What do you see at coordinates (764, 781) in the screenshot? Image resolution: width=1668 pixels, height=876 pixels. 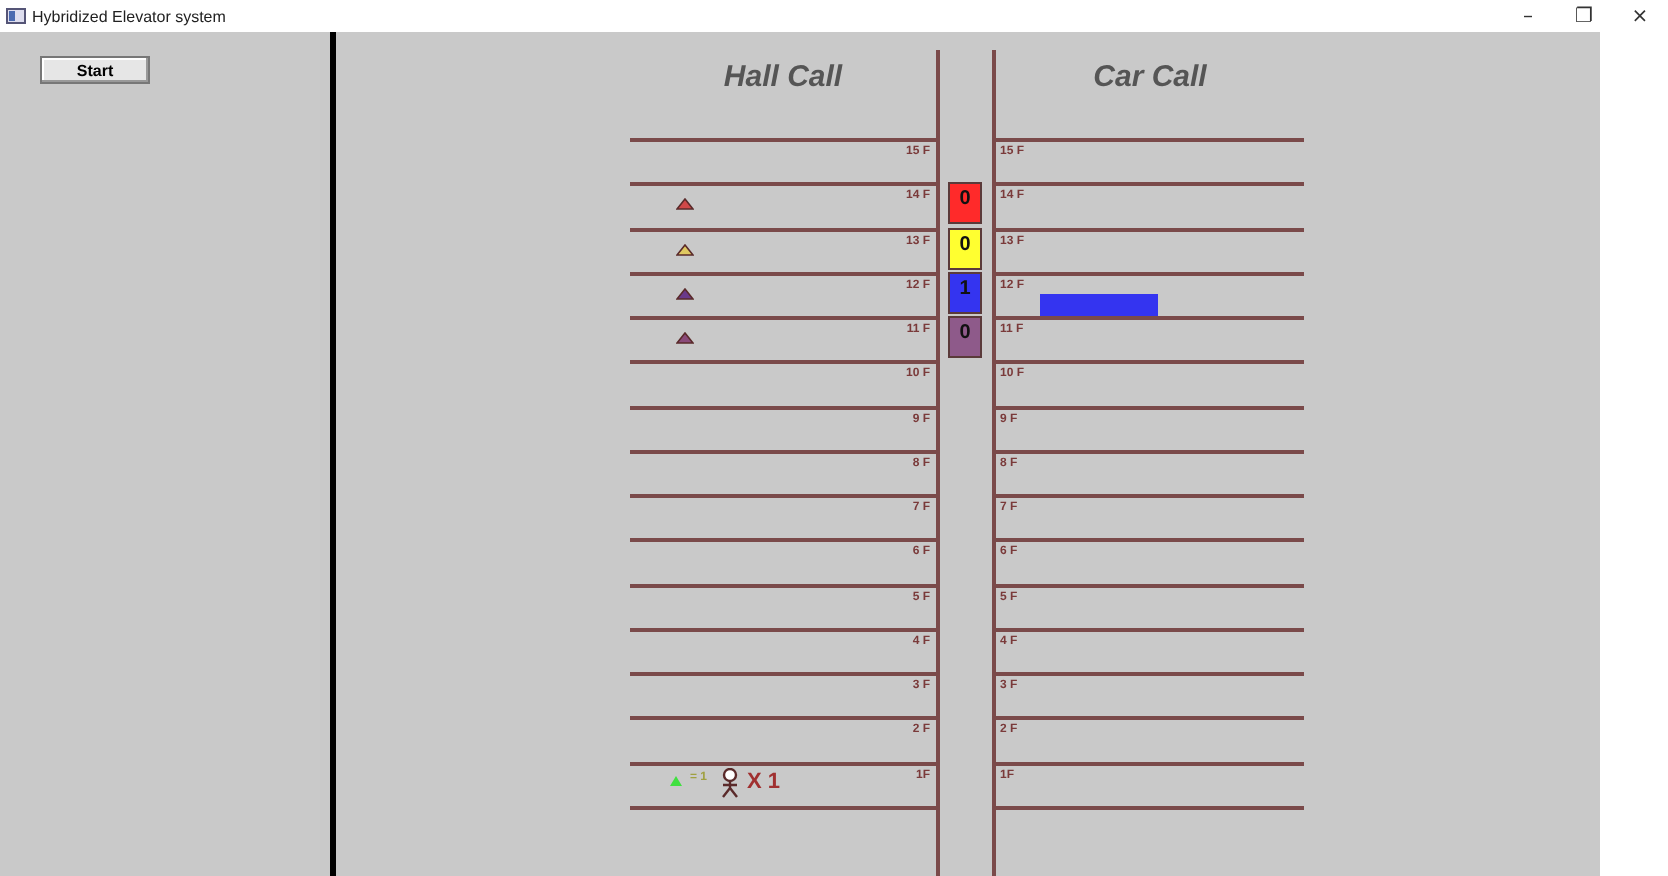 I see `person-count: X 1` at bounding box center [764, 781].